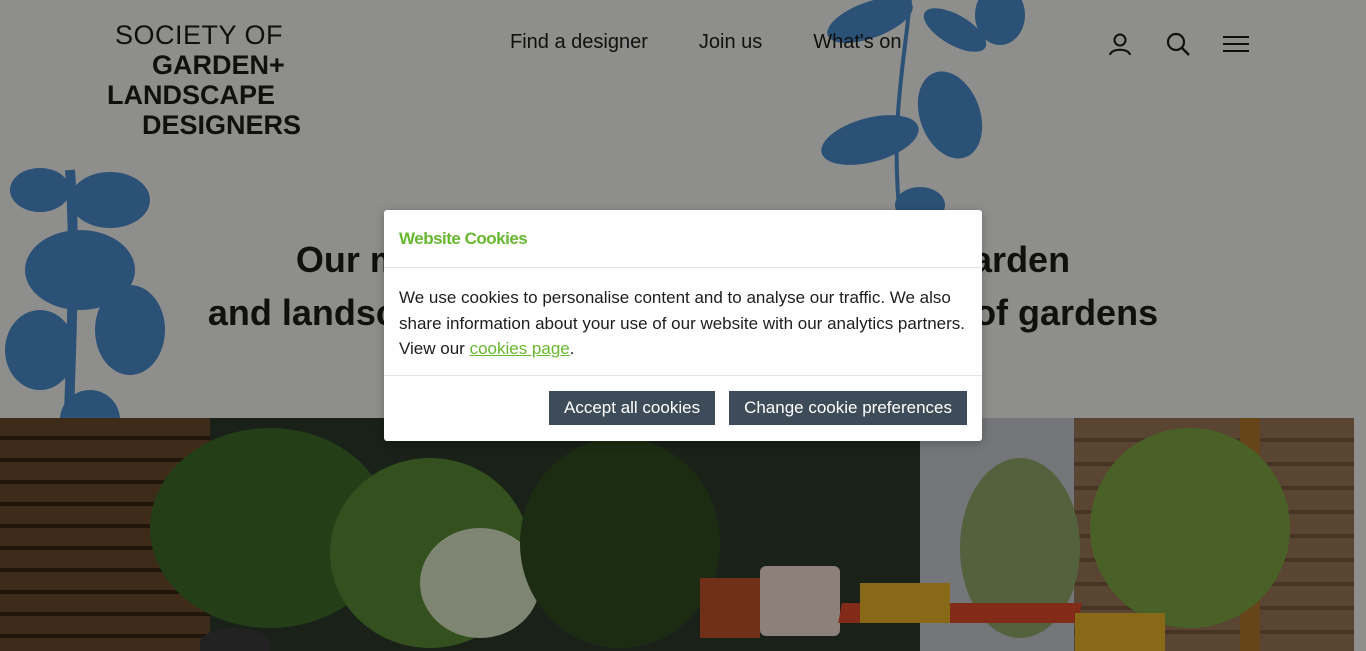  What do you see at coordinates (683, 239) in the screenshot?
I see `cookie-dialog-title: Website Cookies` at bounding box center [683, 239].